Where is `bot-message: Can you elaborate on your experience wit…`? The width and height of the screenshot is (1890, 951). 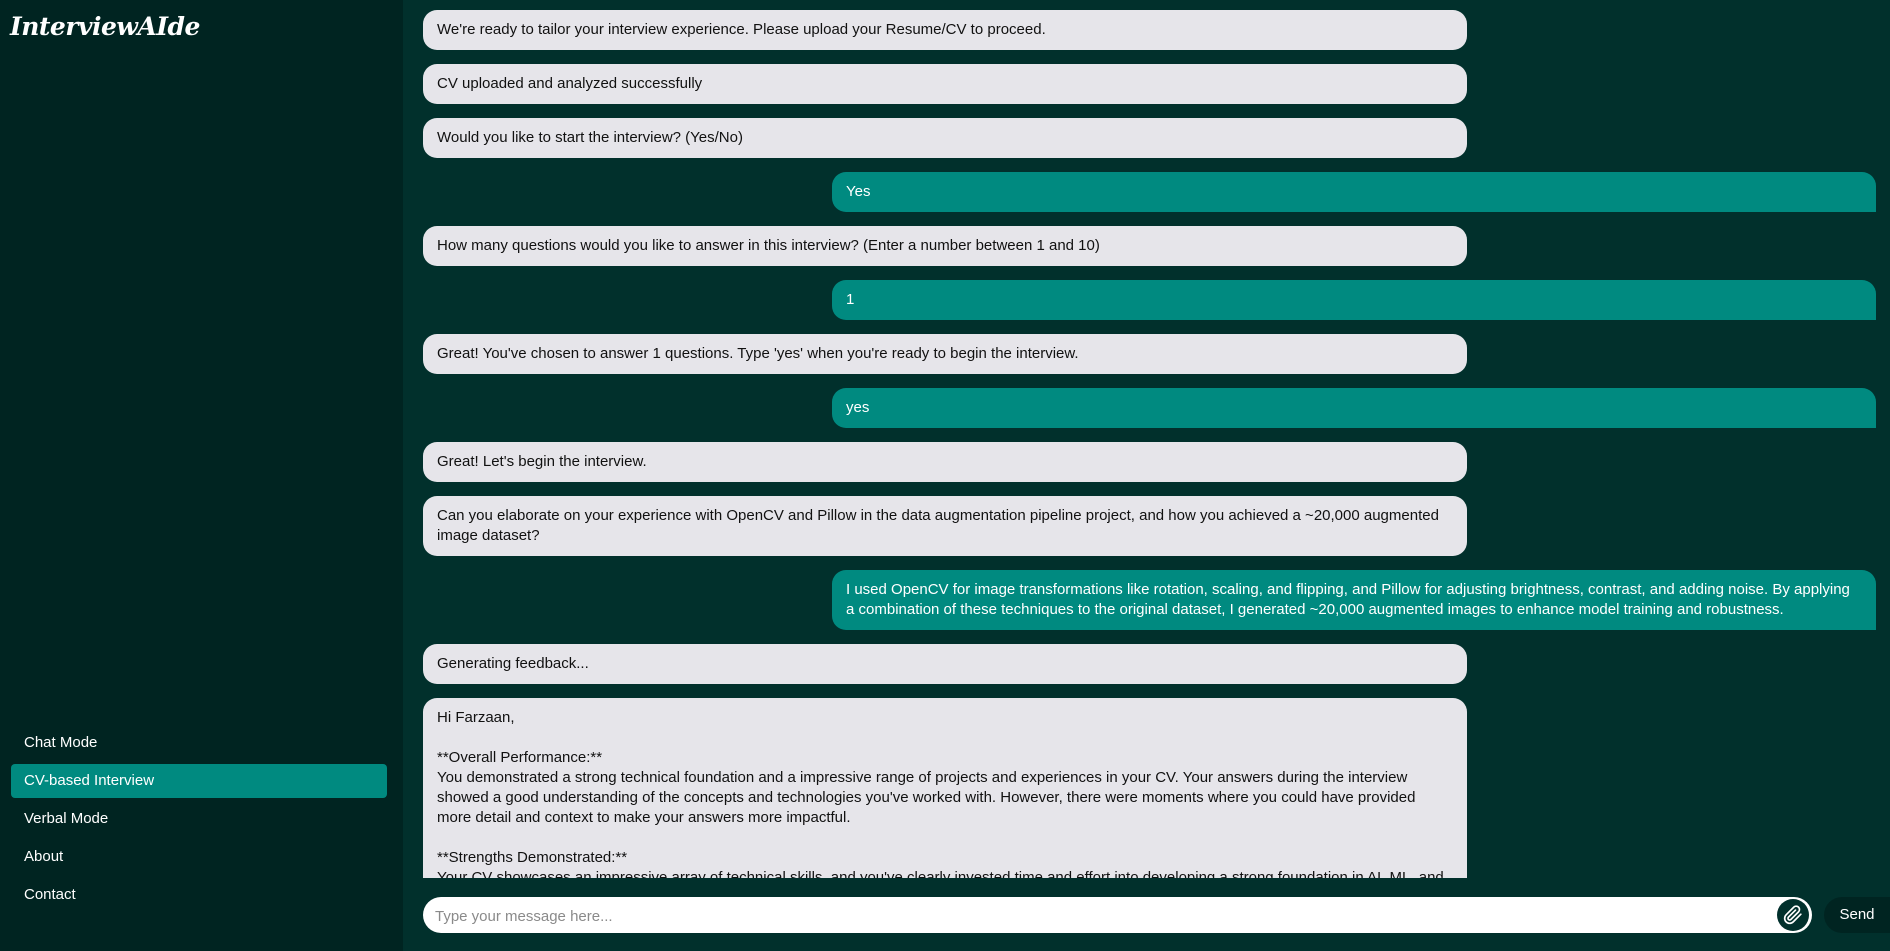 bot-message: Can you elaborate on your experience wit… is located at coordinates (945, 526).